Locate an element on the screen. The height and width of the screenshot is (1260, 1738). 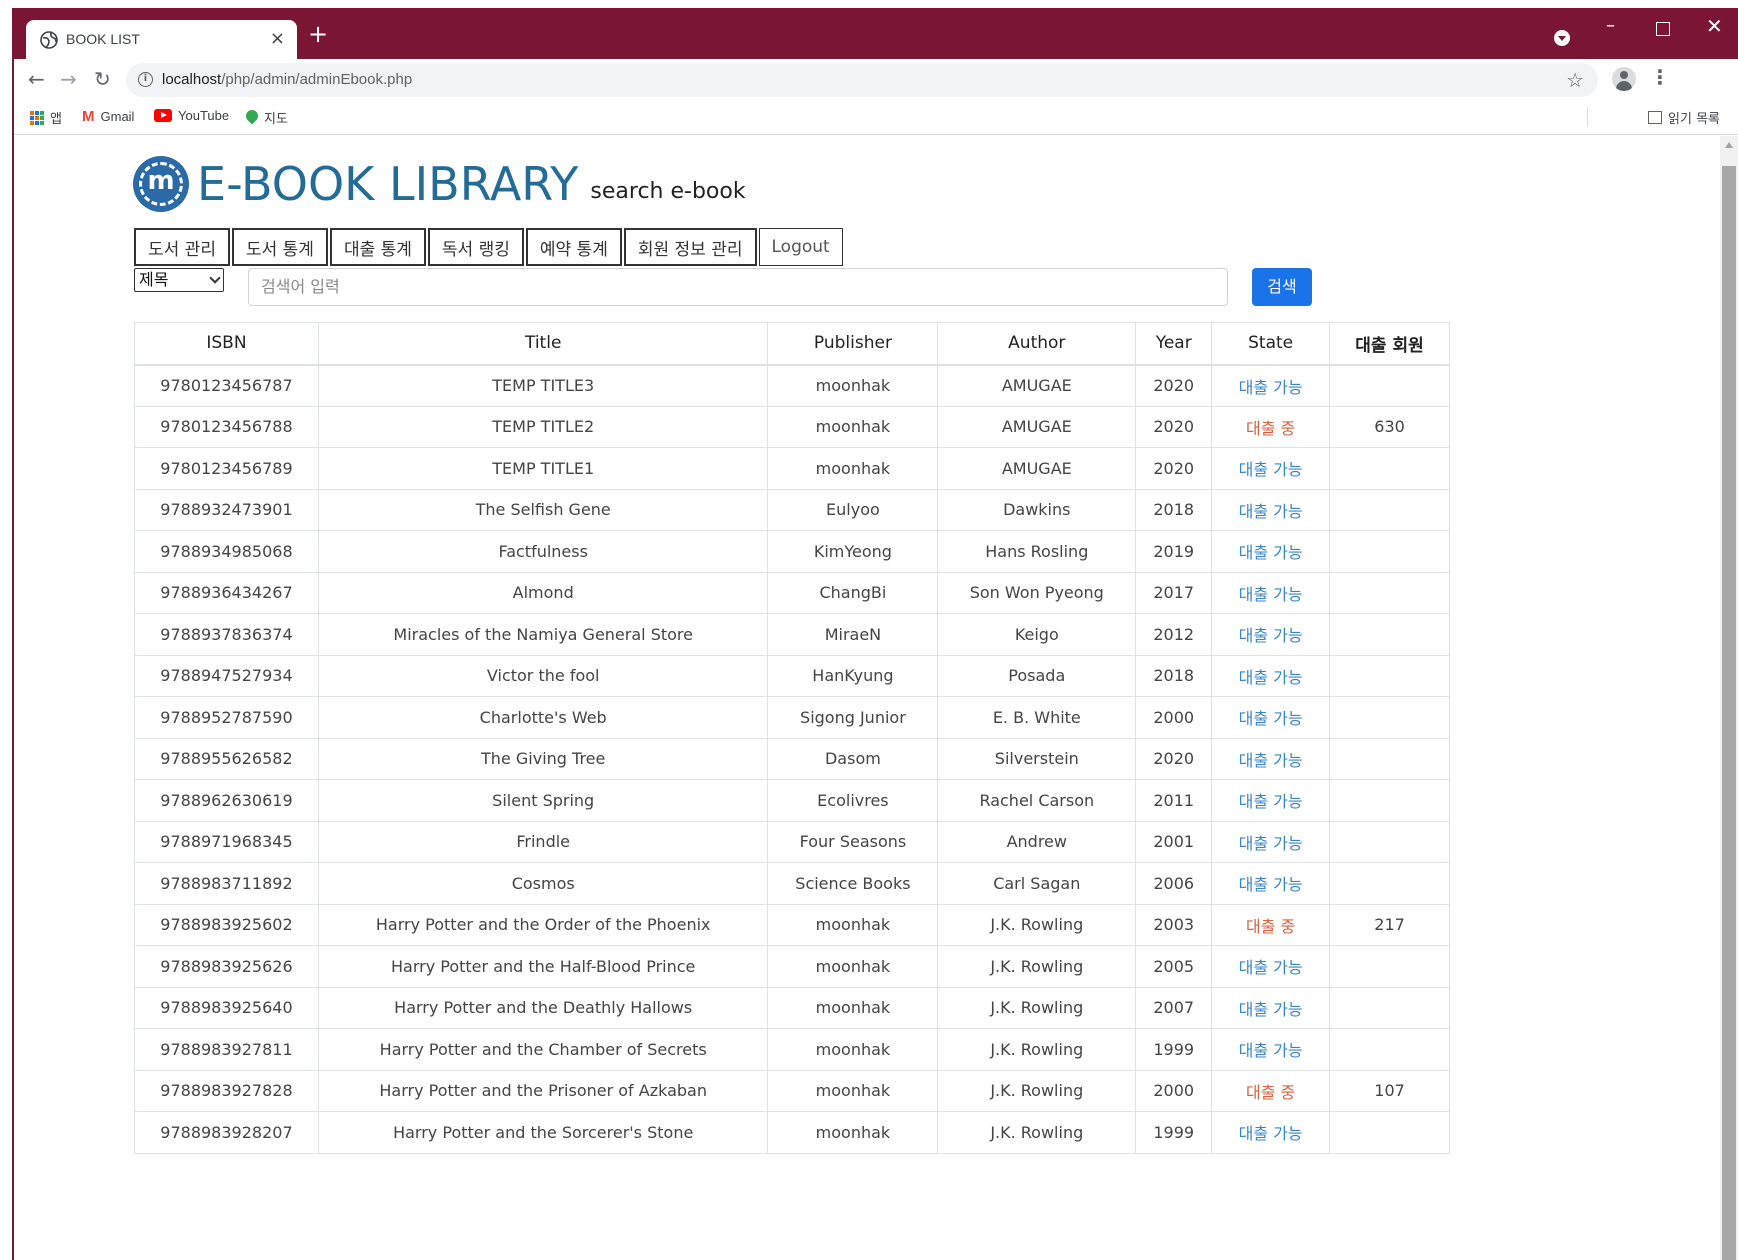
minimize-icon: – is located at coordinates (1610, 26).